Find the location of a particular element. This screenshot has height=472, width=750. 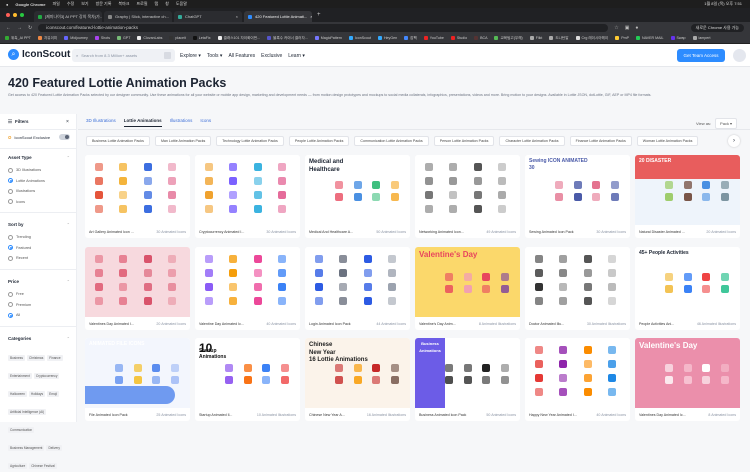

radio-option: Premium is located at coordinates (39, 305).